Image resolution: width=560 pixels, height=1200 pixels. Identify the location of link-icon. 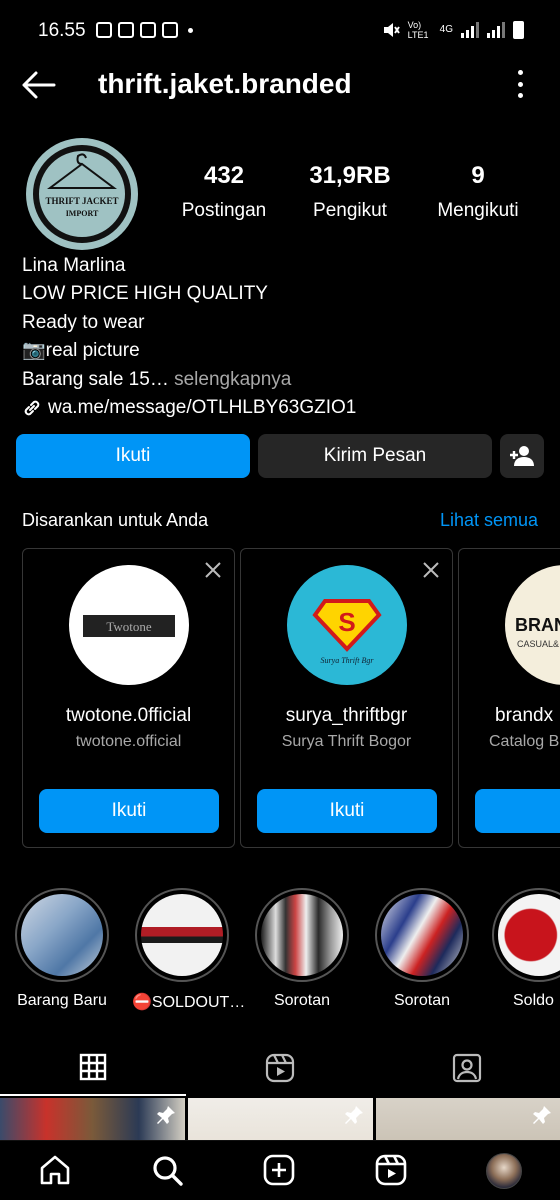
(32, 408).